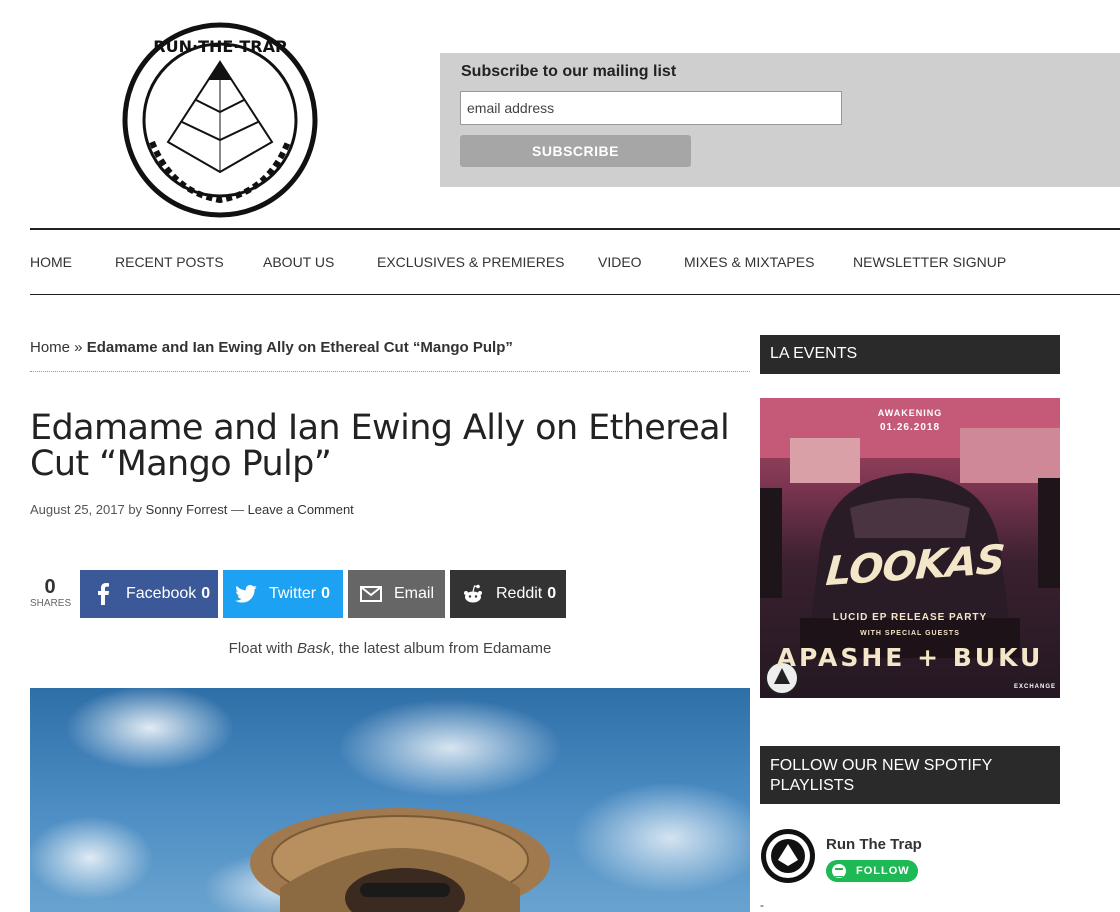 The width and height of the screenshot is (1120, 912). I want to click on share-total-label: SHARES, so click(51, 603).